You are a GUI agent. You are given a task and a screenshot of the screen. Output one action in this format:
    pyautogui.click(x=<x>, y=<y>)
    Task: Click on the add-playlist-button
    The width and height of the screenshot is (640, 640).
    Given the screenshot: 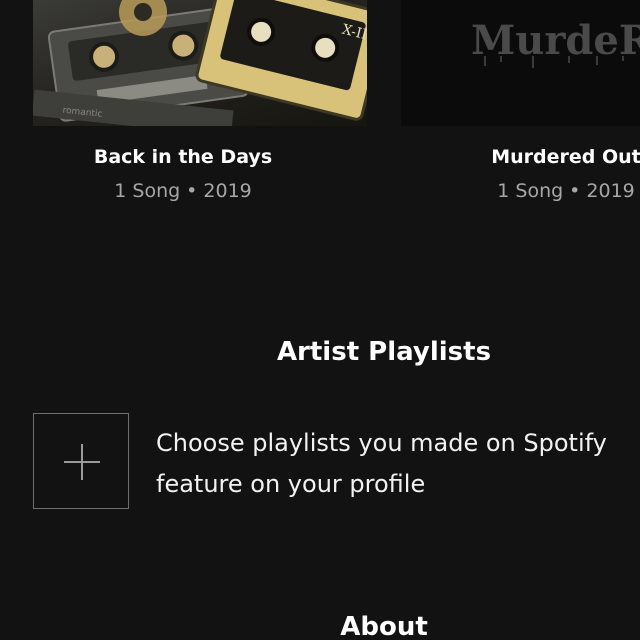 What is the action you would take?
    pyautogui.click(x=81, y=461)
    